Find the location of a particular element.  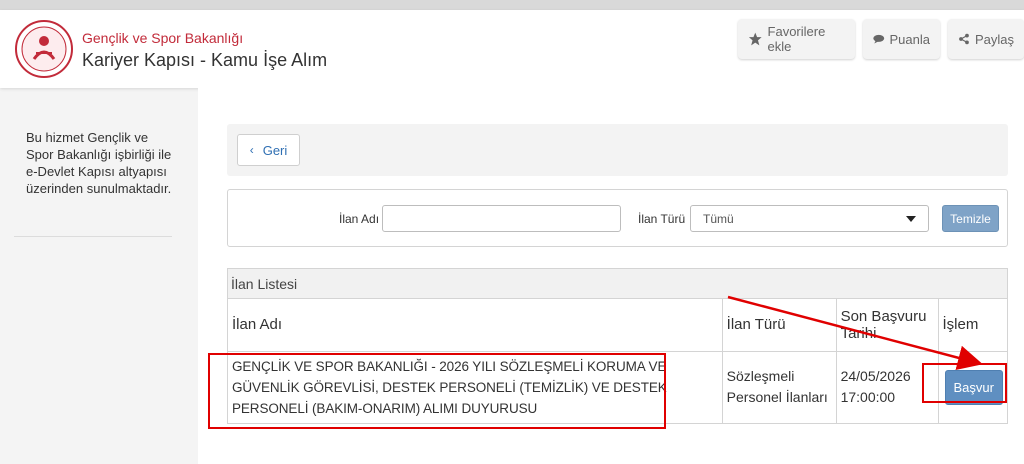

rate-button: Puanla is located at coordinates (901, 39).